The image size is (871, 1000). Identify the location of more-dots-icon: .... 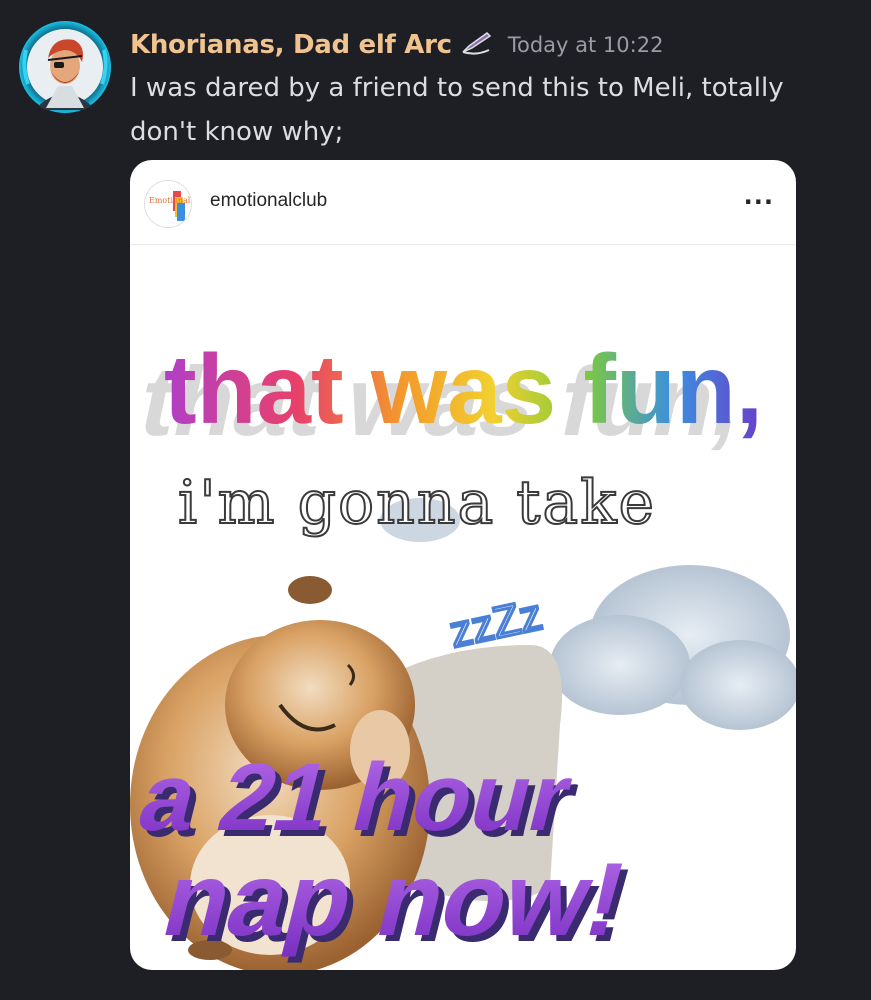
(759, 196).